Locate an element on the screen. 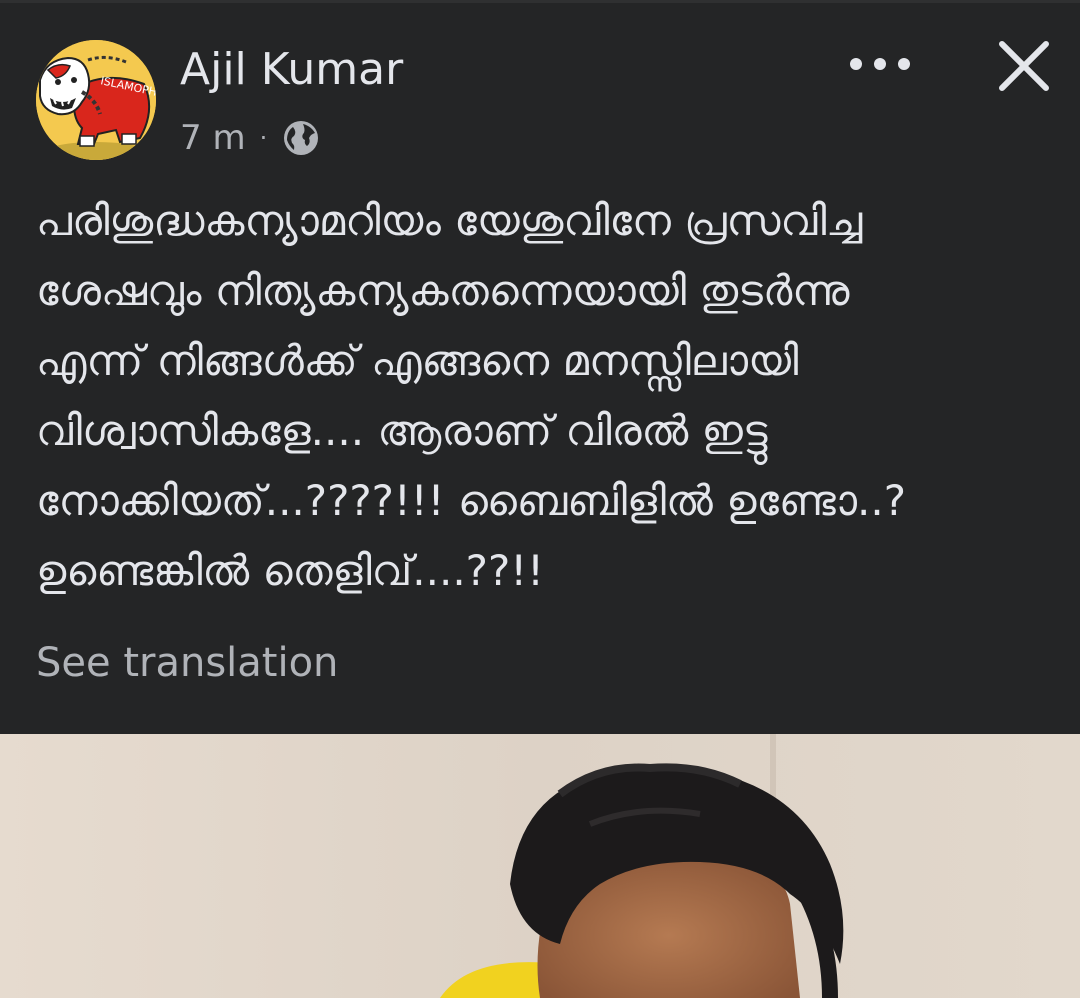 This screenshot has width=1080, height=998. post-body-line: ഉണ്ടെങ്കിൽ തെളിവ്....??!! is located at coordinates (290, 570).